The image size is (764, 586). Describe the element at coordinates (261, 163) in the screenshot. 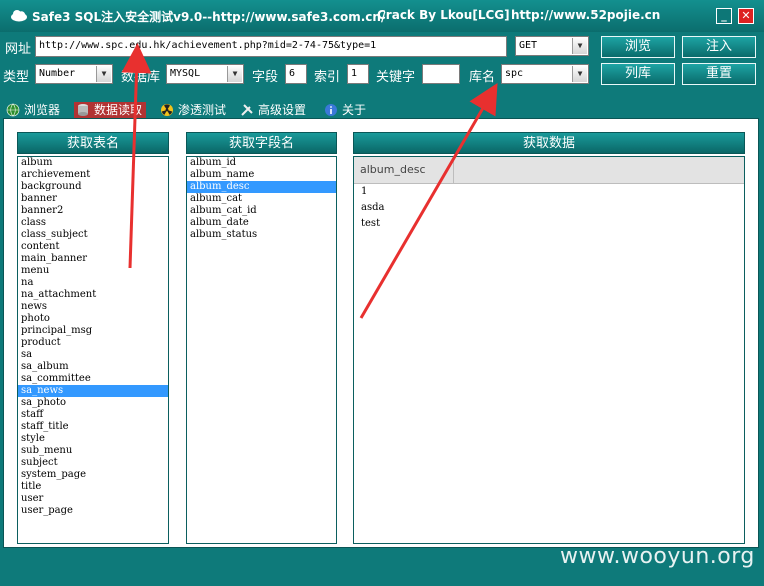

I see `list-item: album_id` at that location.